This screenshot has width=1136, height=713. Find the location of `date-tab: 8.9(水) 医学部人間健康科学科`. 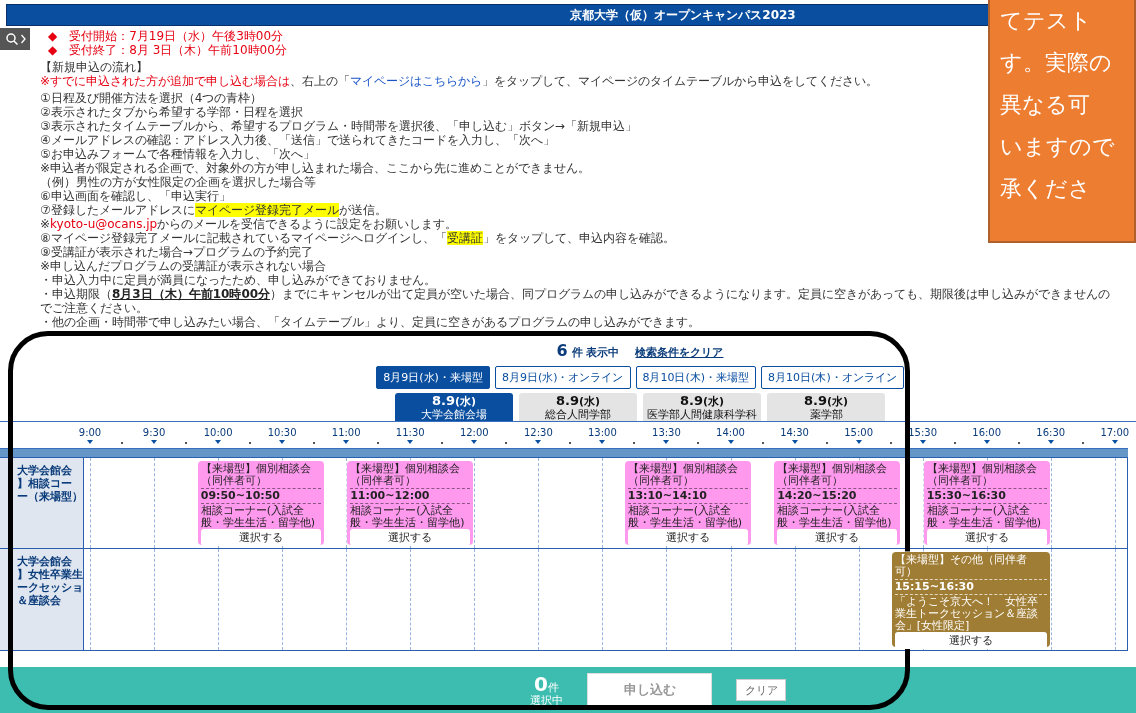

date-tab: 8.9(水) 医学部人間健康科学科 is located at coordinates (702, 407).